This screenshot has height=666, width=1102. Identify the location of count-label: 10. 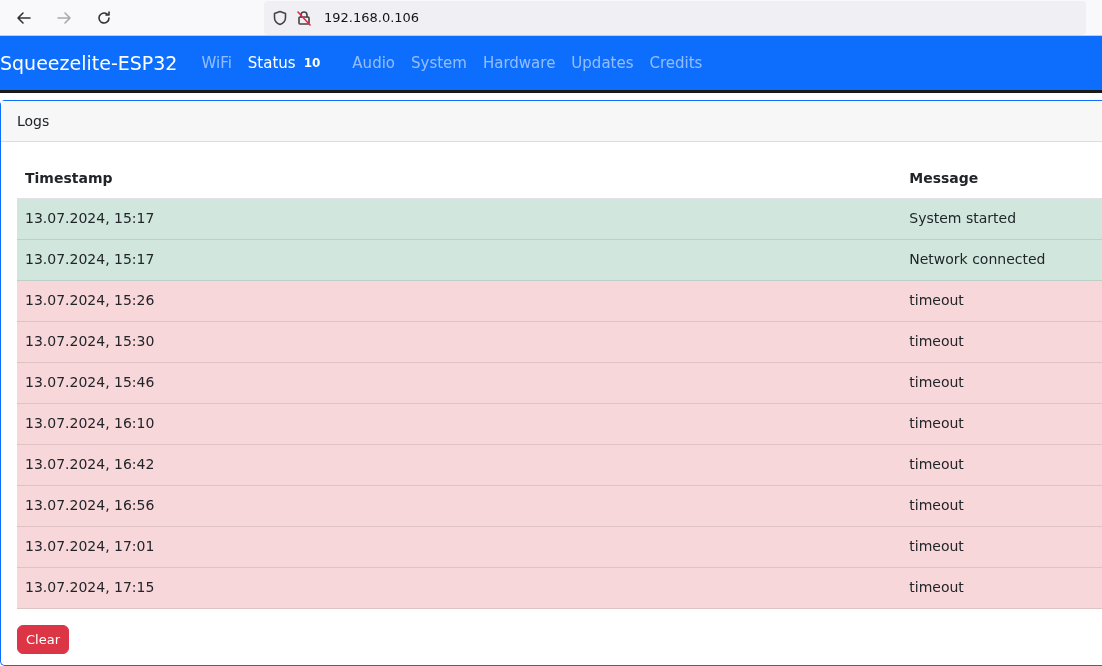
(312, 63).